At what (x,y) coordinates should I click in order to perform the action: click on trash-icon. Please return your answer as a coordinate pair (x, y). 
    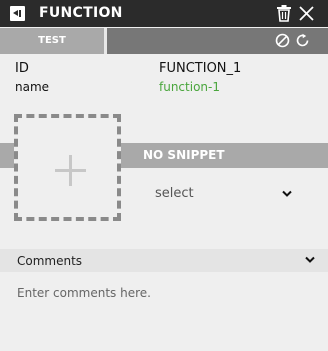
    Looking at the image, I should click on (284, 13).